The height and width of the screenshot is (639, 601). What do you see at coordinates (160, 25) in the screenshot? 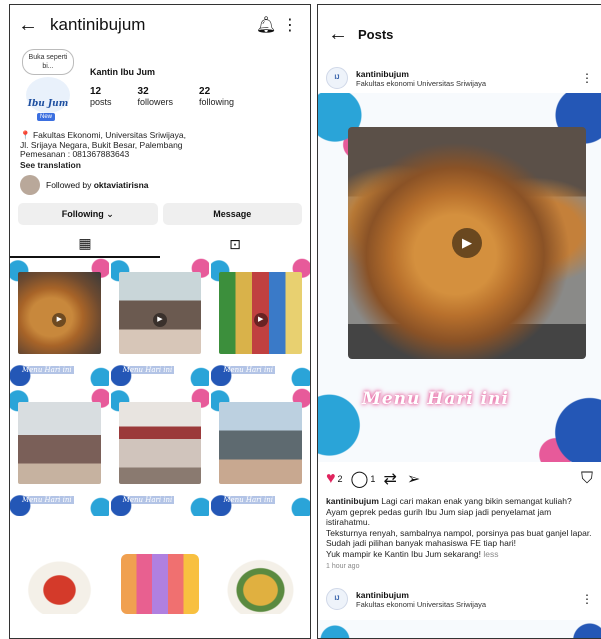
I see `profile-topbar: ← kantinibujum 🔔︎ ⋮` at bounding box center [160, 25].